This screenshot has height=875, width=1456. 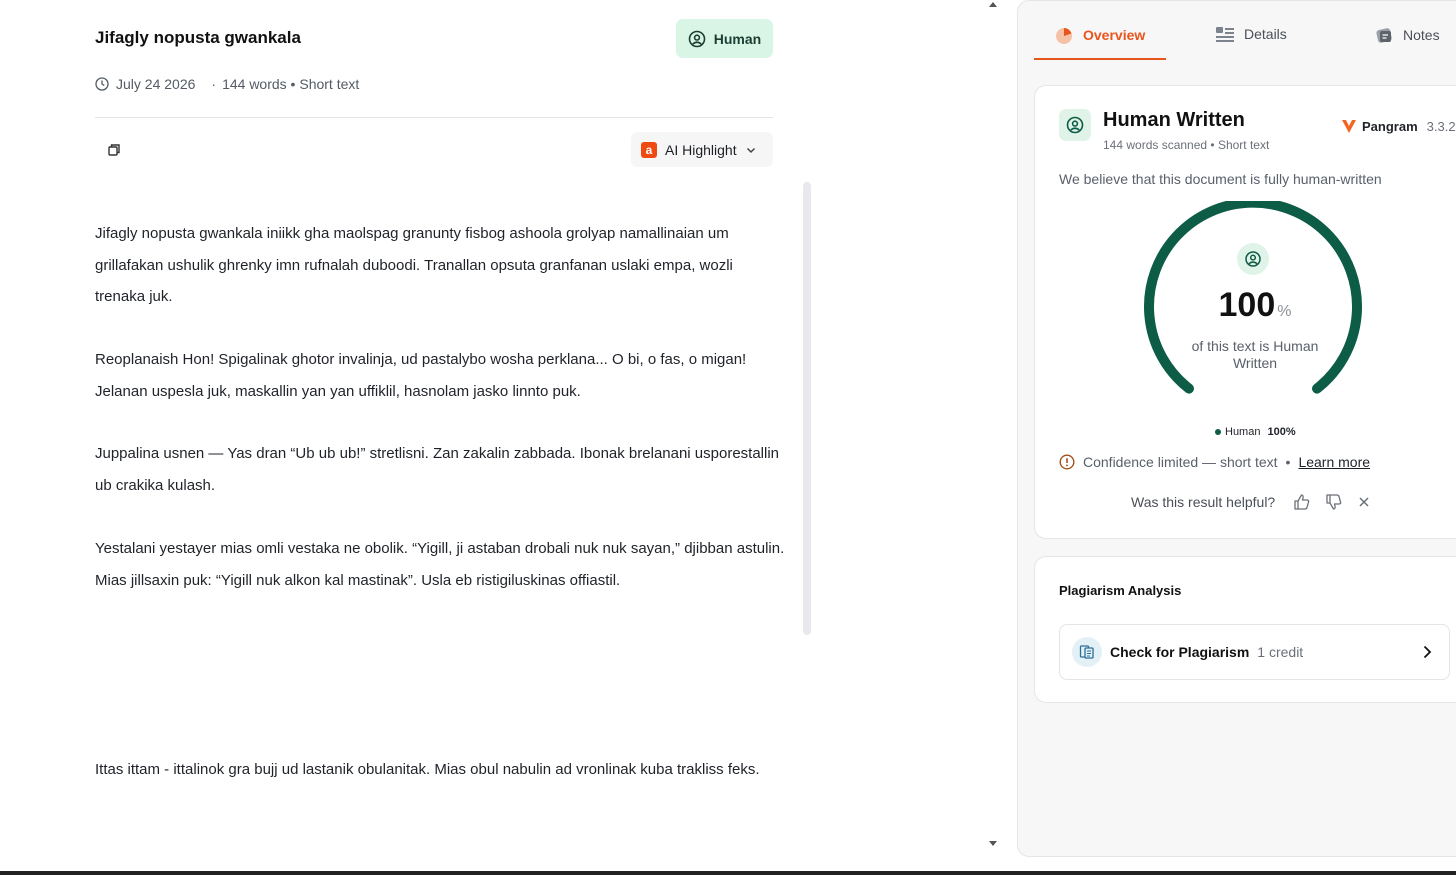 I want to click on plagiarism-credit: 1 credit, so click(x=1280, y=652).